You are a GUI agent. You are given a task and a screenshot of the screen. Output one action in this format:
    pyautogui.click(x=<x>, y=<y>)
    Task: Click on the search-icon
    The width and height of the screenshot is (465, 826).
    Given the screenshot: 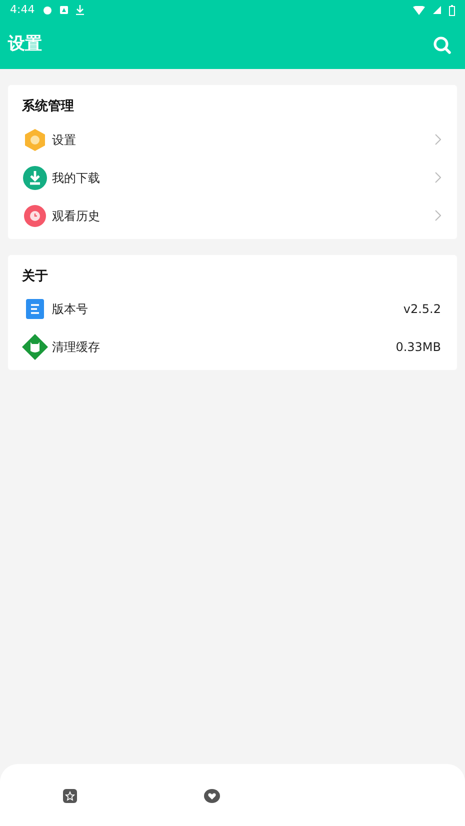 What is the action you would take?
    pyautogui.click(x=442, y=45)
    